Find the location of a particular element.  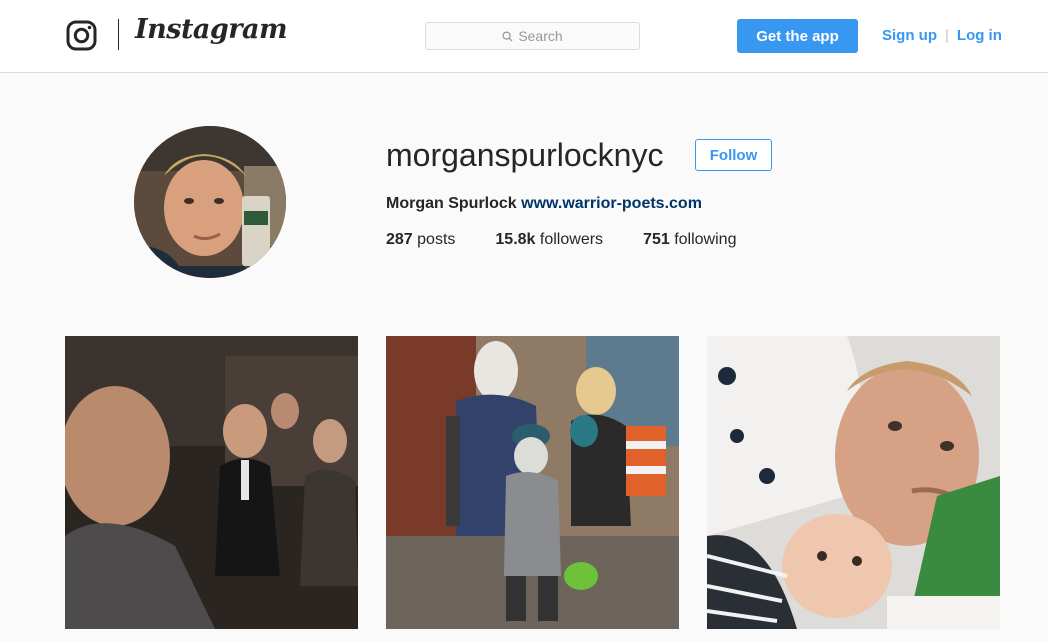

posts-count: 287 posts is located at coordinates (420, 240).